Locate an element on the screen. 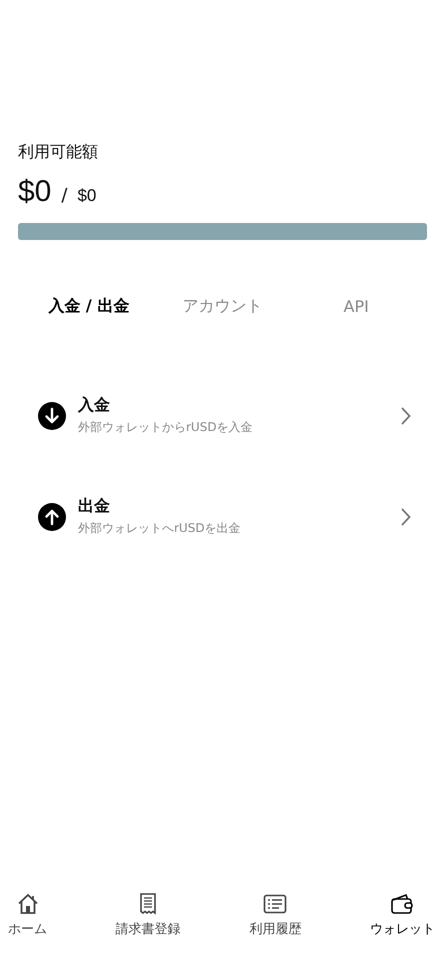  nav-item: 請求書登録 is located at coordinates (148, 915).